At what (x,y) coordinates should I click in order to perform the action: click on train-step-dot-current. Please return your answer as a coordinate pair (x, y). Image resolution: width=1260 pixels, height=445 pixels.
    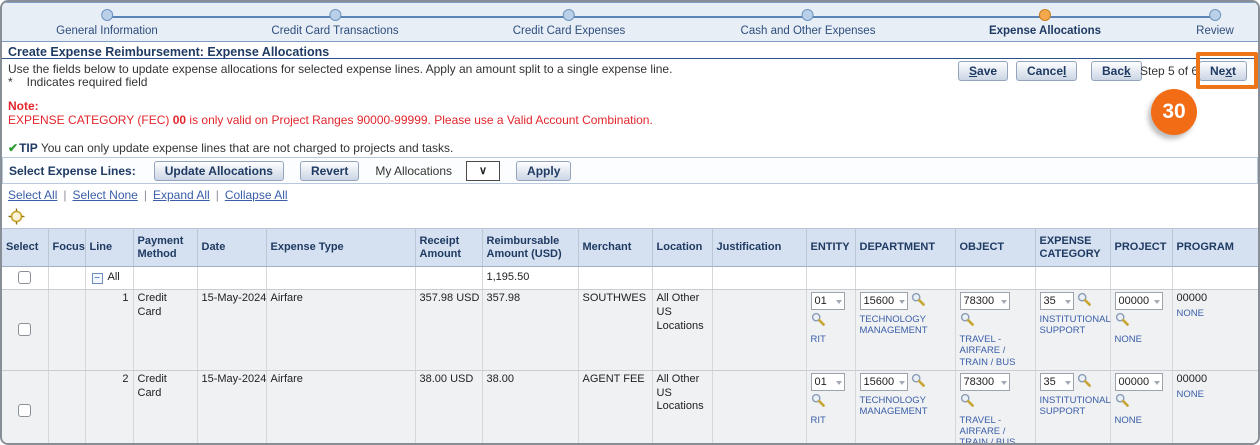
    Looking at the image, I should click on (1045, 15).